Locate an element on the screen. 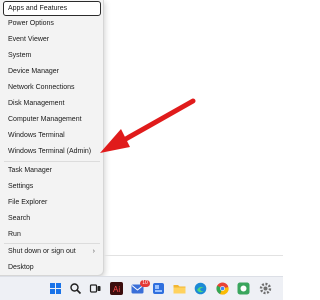 The width and height of the screenshot is (320, 300). menu-item-windows-terminal: Windows Terminal is located at coordinates (52, 135).